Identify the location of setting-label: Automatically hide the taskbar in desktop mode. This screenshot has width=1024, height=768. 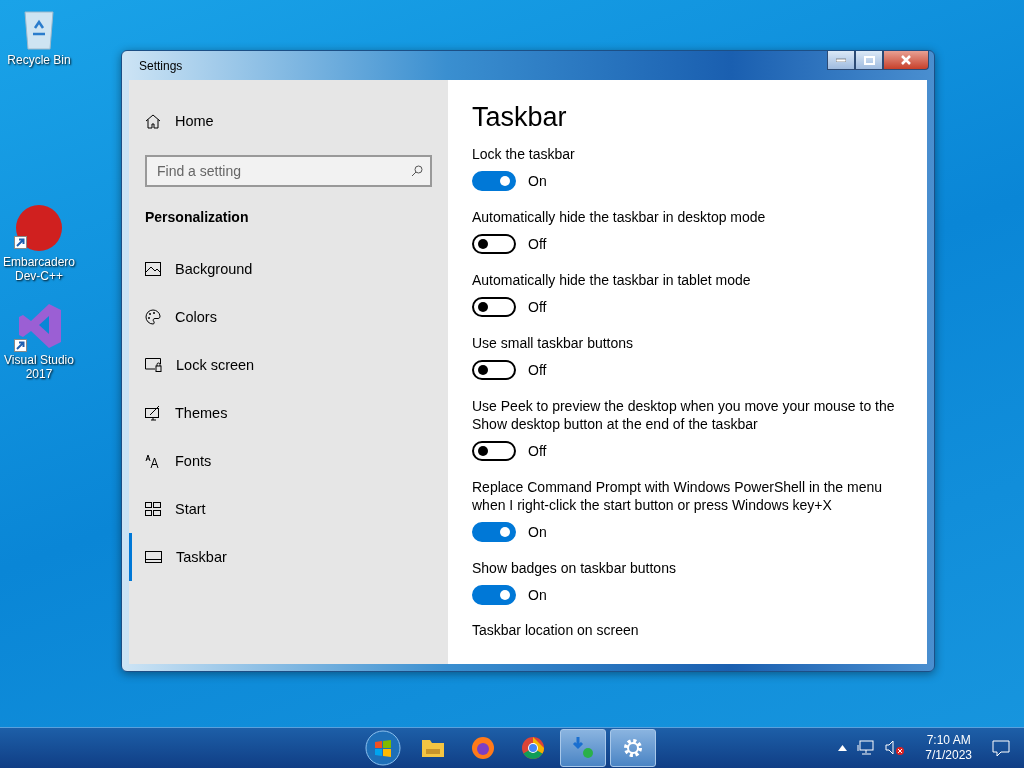
(619, 217).